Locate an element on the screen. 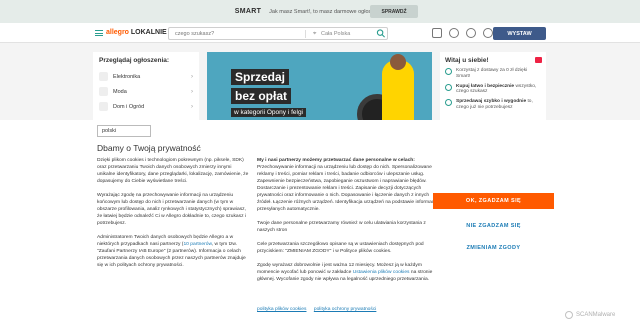  user-icon is located at coordinates (488, 33).